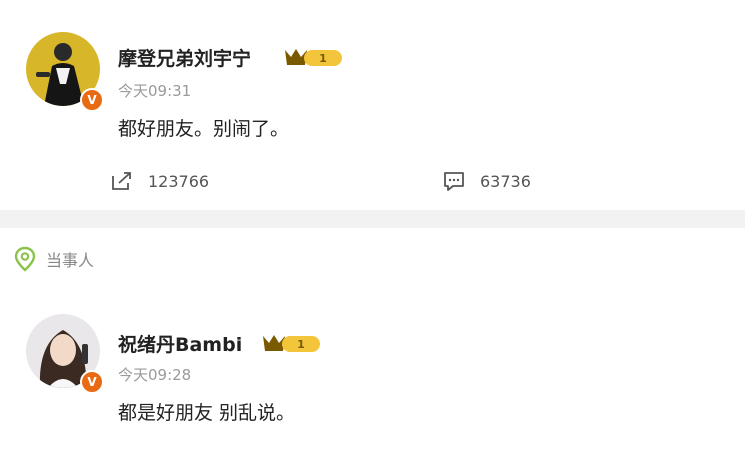  What do you see at coordinates (204, 129) in the screenshot?
I see `post-content: 都好朋友。别闹了。` at bounding box center [204, 129].